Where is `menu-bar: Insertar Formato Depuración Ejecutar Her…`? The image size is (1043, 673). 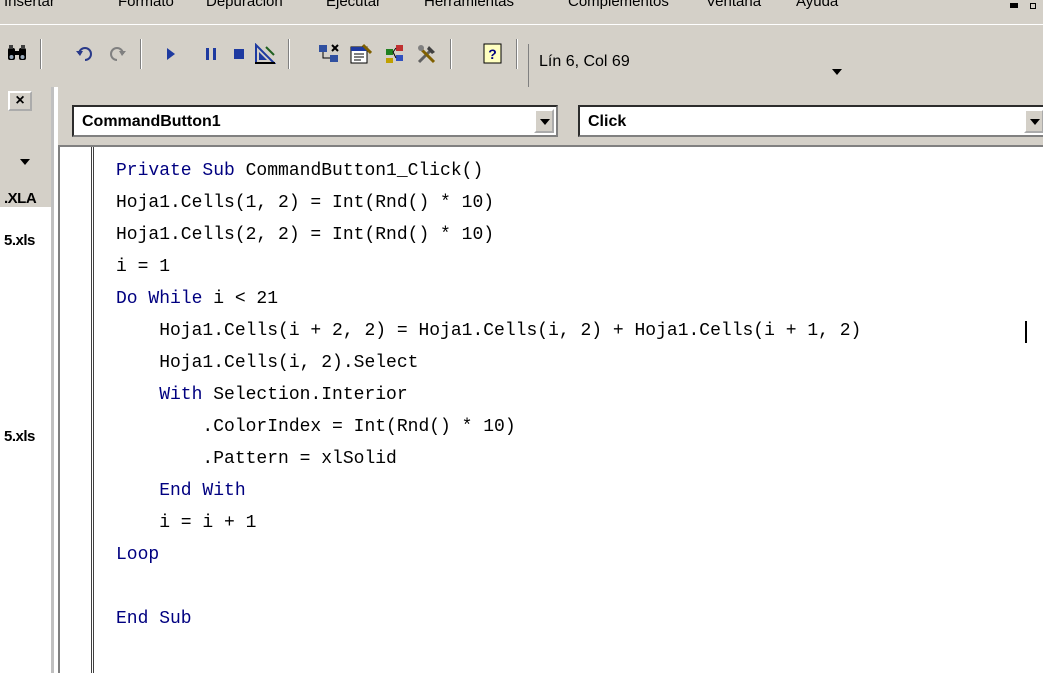
menu-bar: Insertar Formato Depuración Ejecutar Her… is located at coordinates (521, 12).